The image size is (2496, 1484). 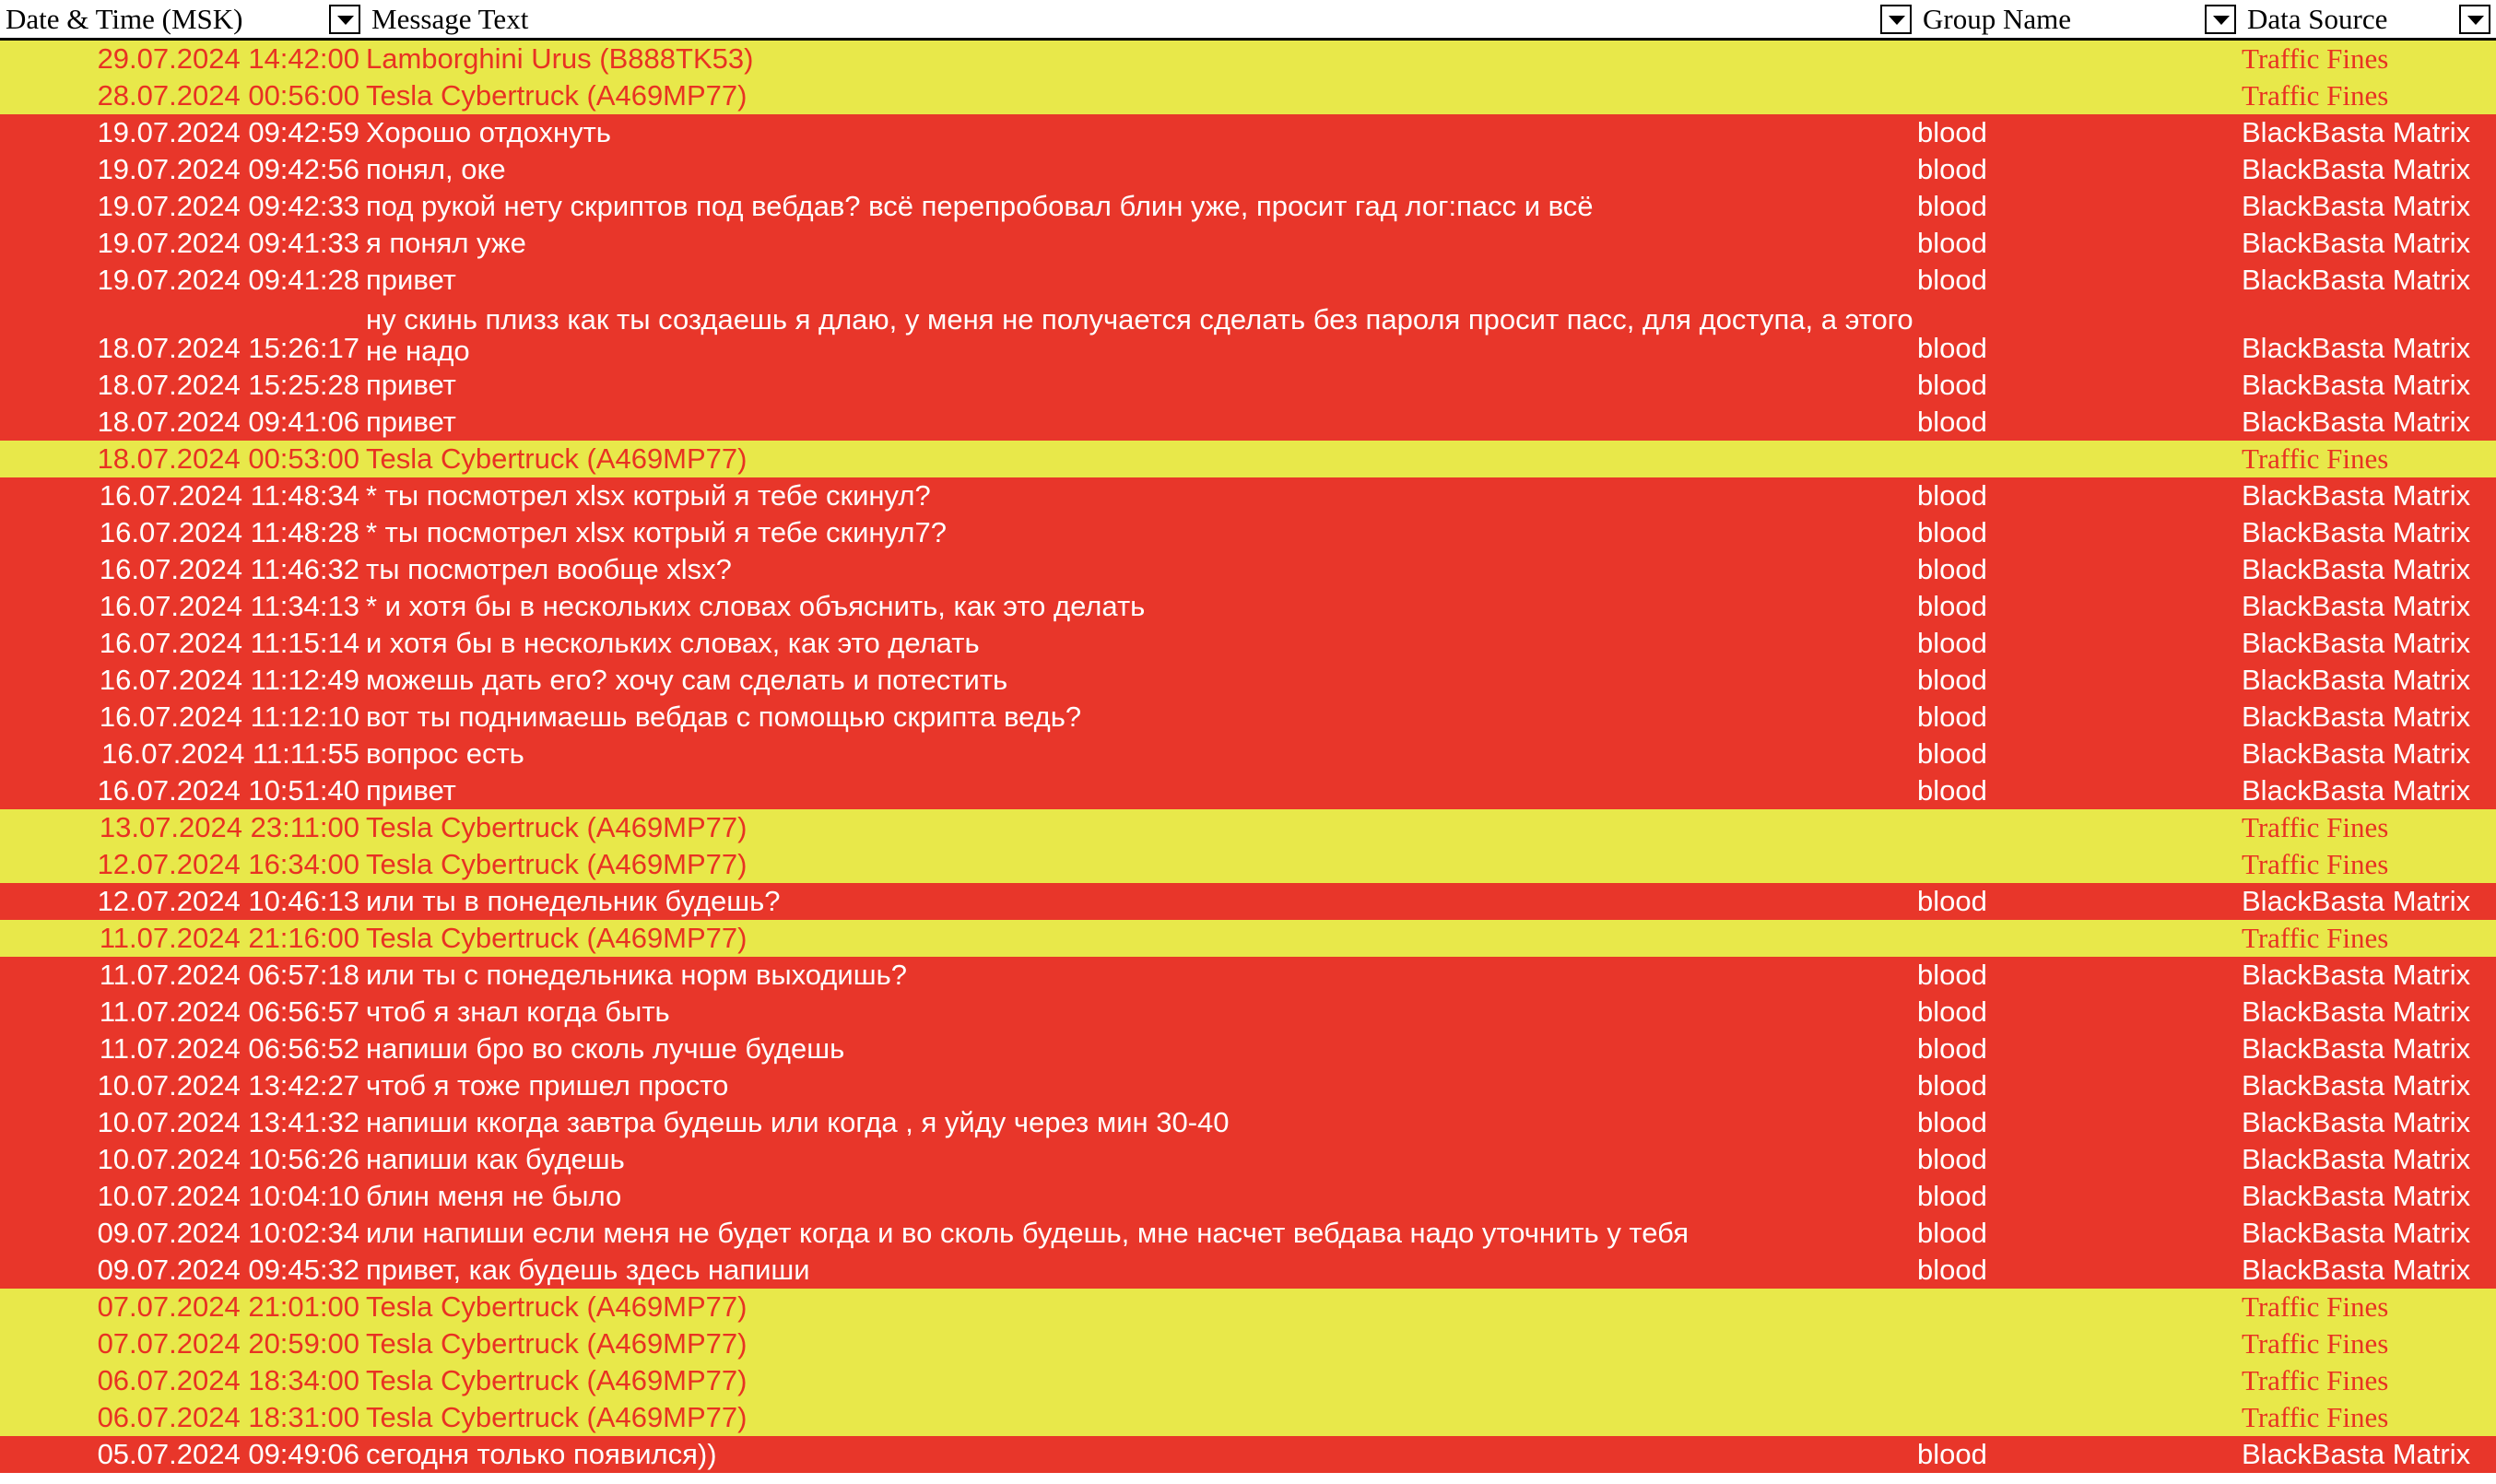 What do you see at coordinates (180, 206) in the screenshot?
I see `cell-datetime: 19.07.2024 09:42:33` at bounding box center [180, 206].